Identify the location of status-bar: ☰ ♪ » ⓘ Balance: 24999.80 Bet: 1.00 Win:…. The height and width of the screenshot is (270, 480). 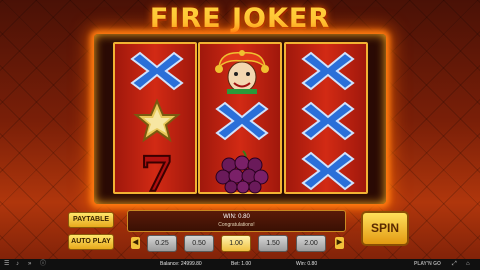
(240, 264).